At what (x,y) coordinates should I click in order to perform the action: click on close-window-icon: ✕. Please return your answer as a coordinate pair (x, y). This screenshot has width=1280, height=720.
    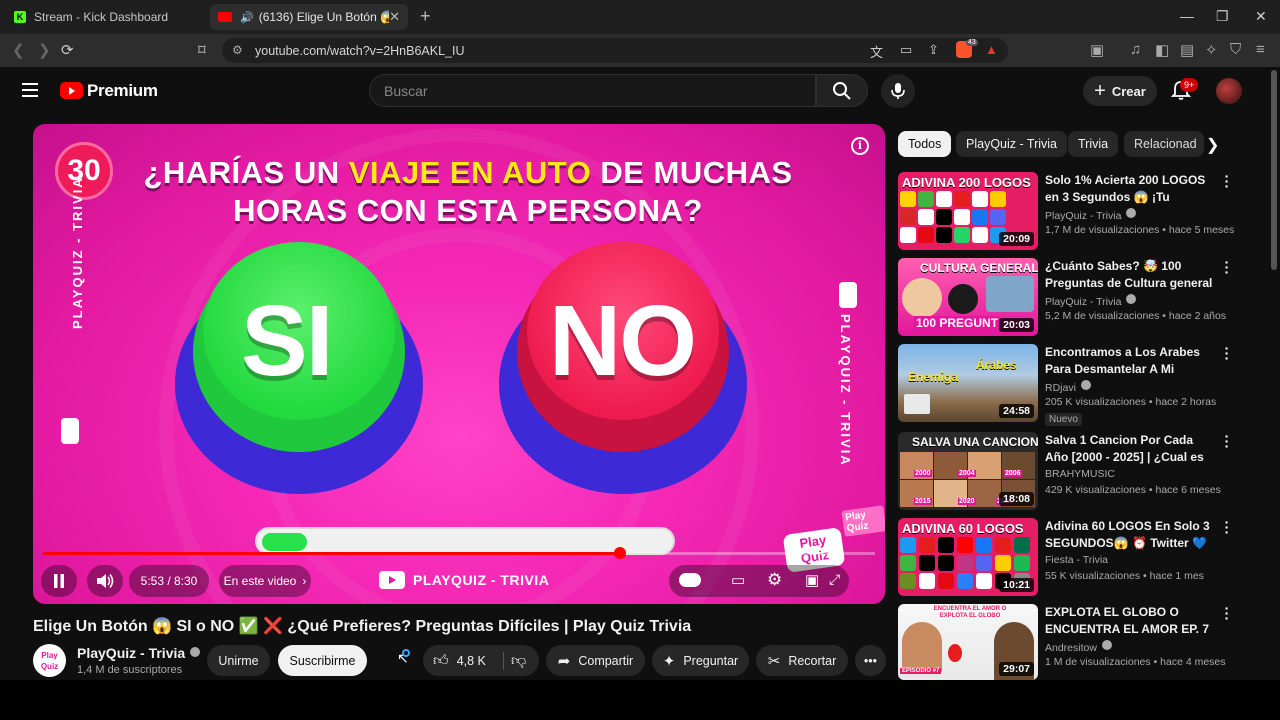
    Looking at the image, I should click on (1261, 16).